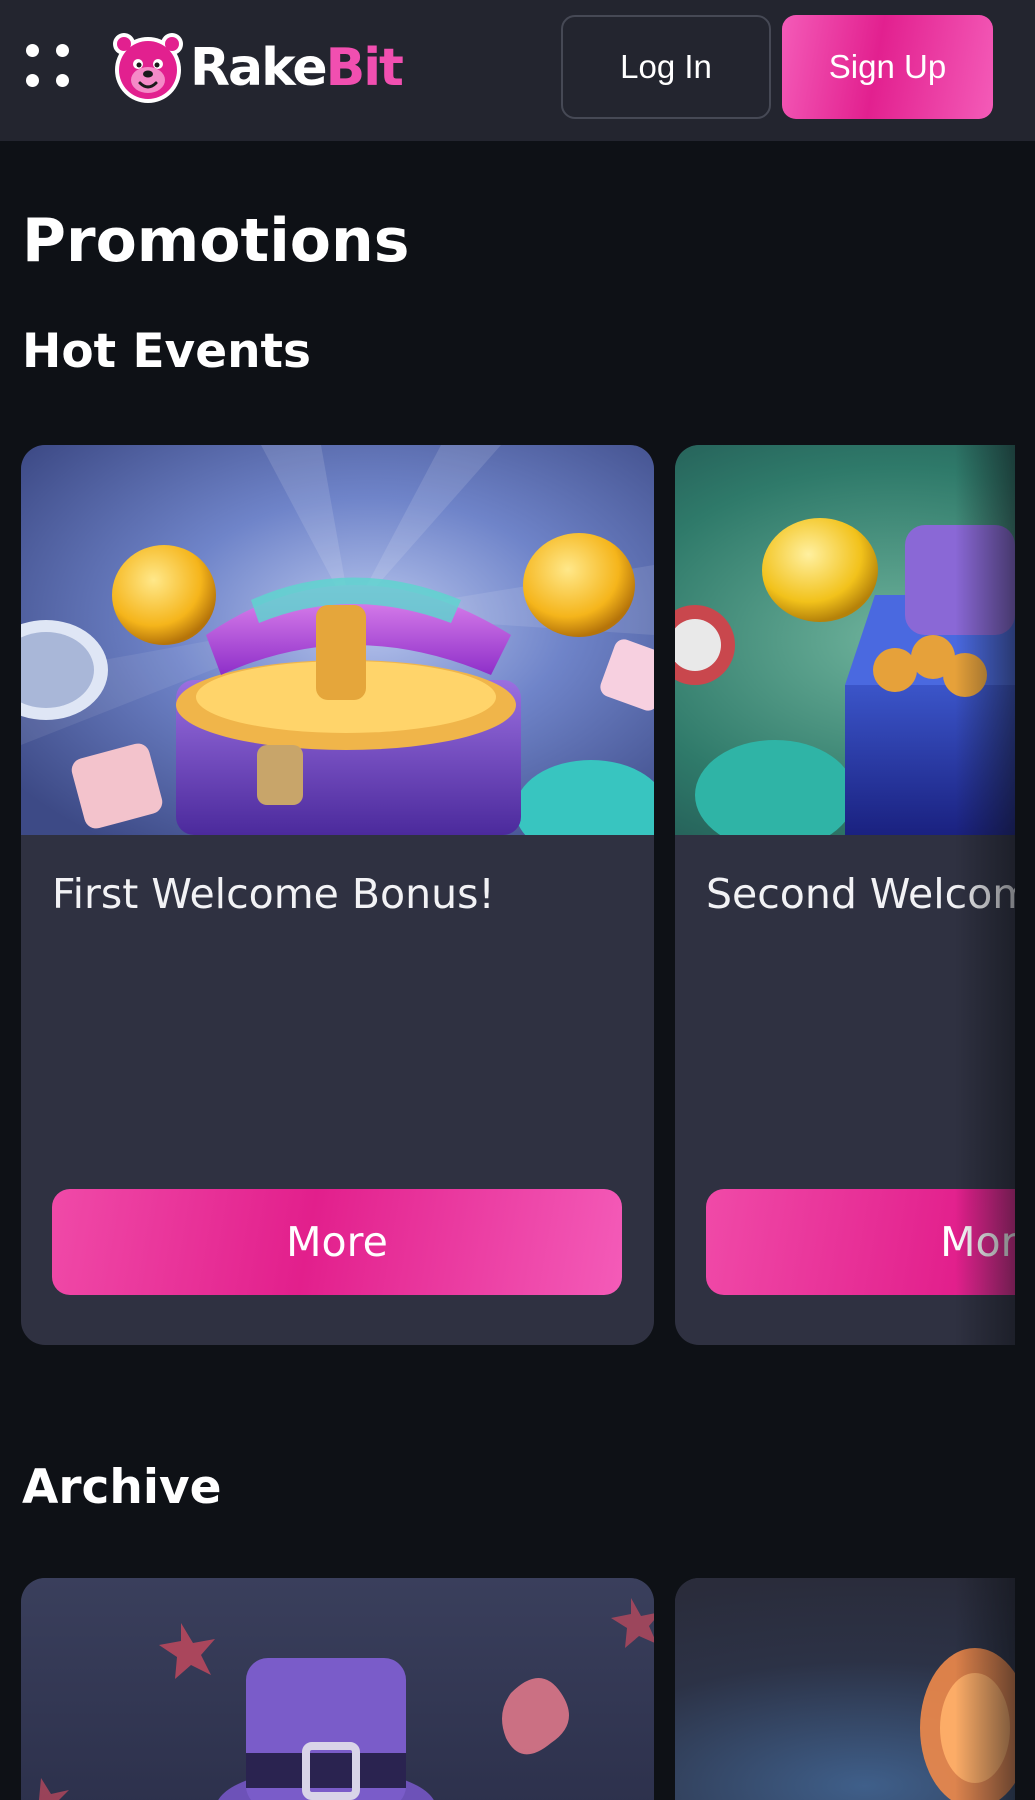 The image size is (1035, 1800). What do you see at coordinates (337, 640) in the screenshot?
I see `treasure-chest-image` at bounding box center [337, 640].